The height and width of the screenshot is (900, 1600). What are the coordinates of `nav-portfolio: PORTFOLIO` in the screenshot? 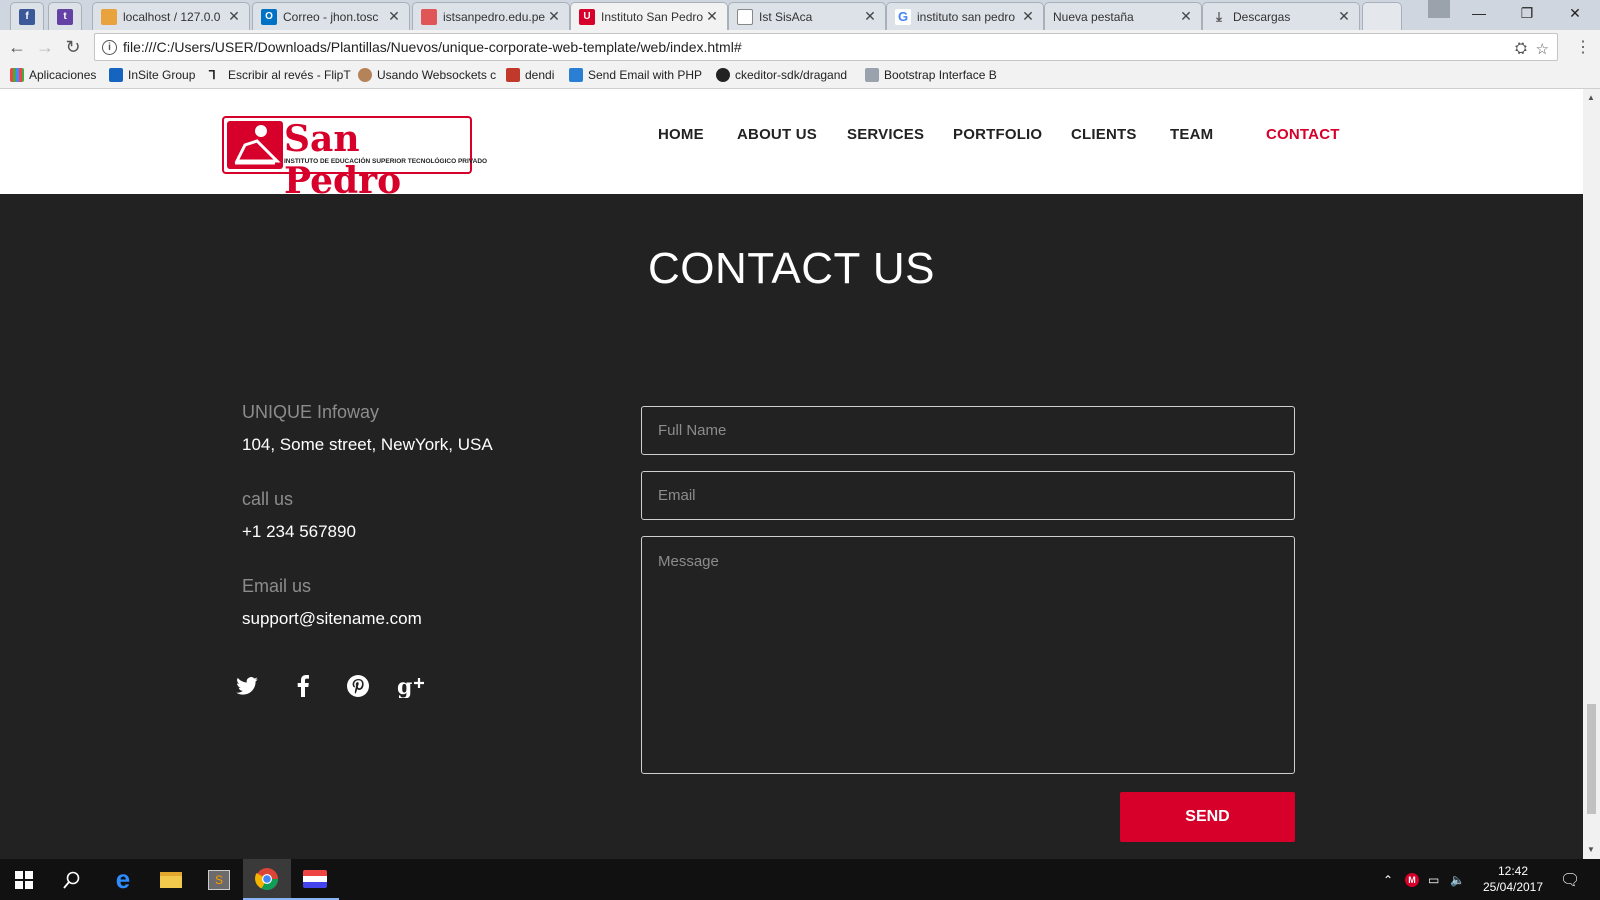 It's located at (997, 134).